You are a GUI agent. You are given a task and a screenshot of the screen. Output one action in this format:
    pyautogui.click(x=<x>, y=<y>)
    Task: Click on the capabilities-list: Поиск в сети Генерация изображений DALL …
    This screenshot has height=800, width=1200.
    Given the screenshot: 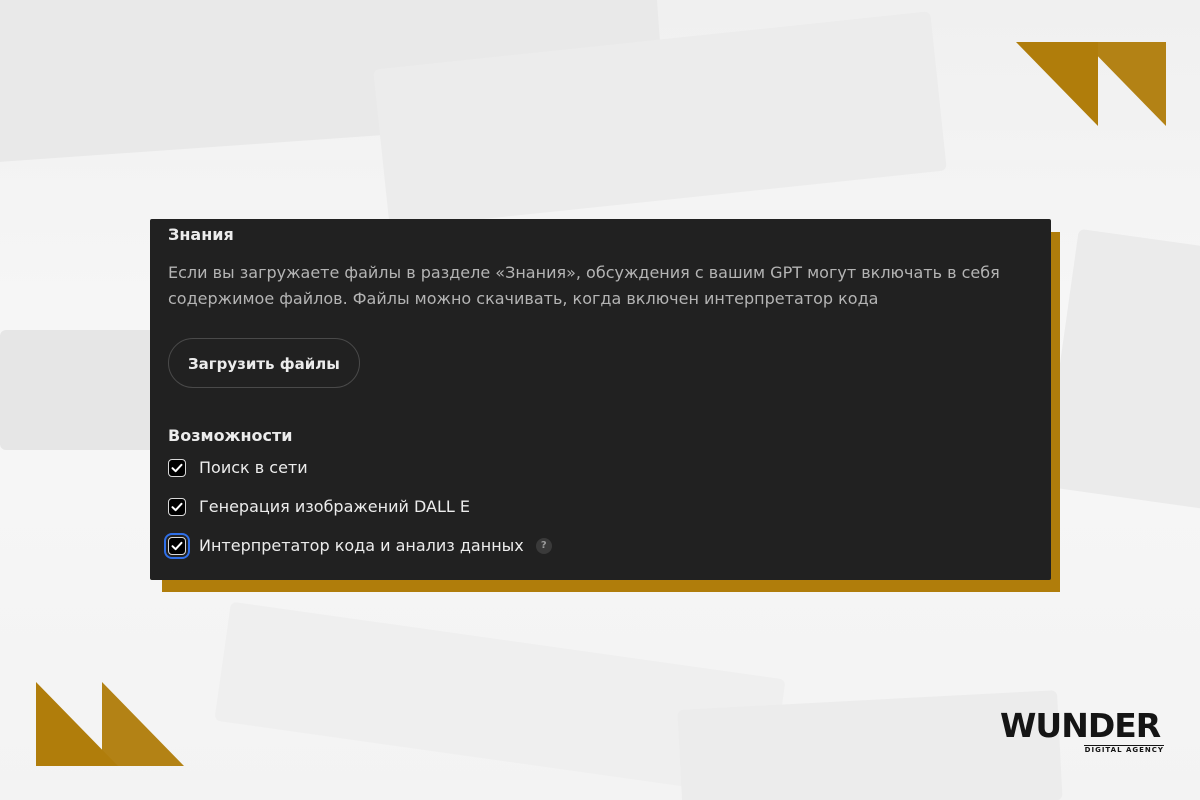 What is the action you would take?
    pyautogui.click(x=600, y=507)
    